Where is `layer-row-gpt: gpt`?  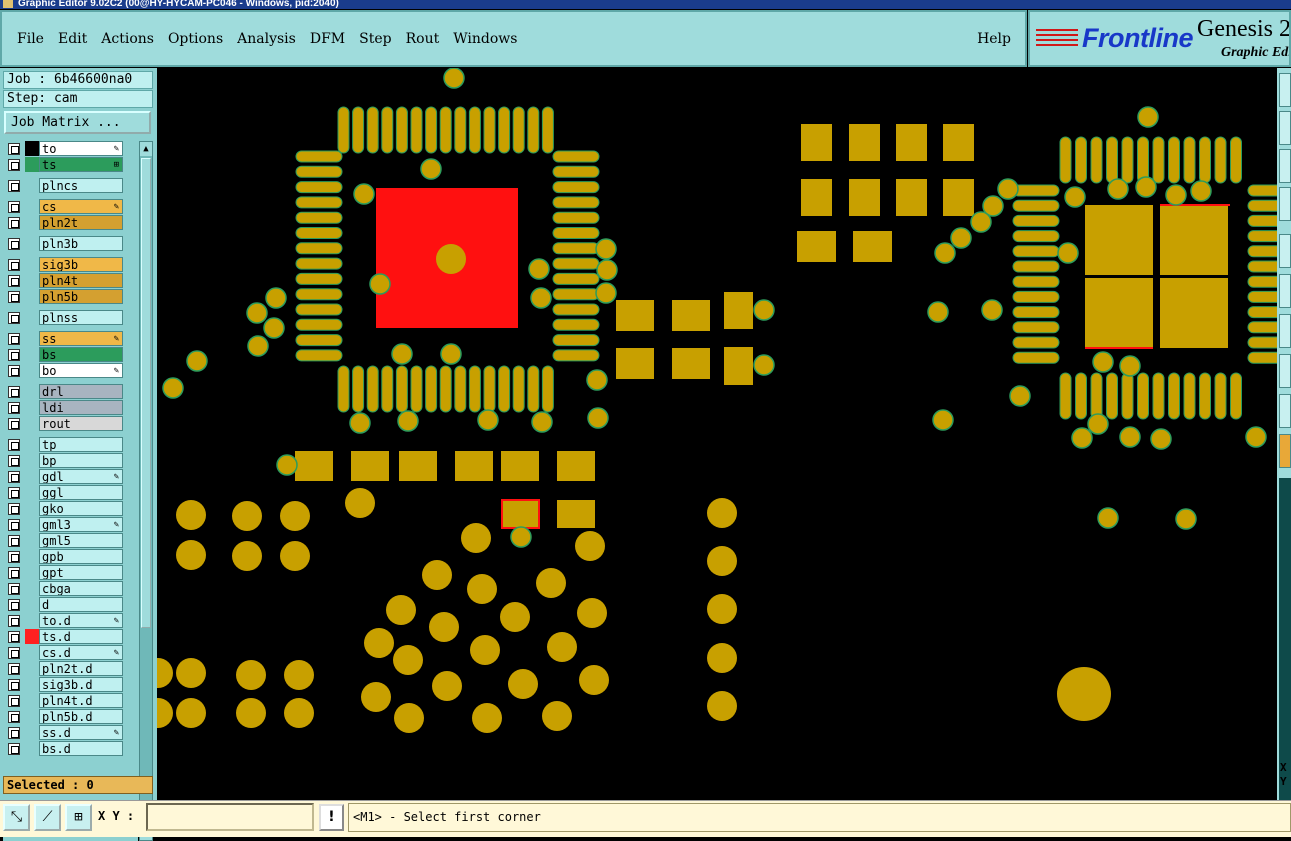 layer-row-gpt: gpt is located at coordinates (70, 572).